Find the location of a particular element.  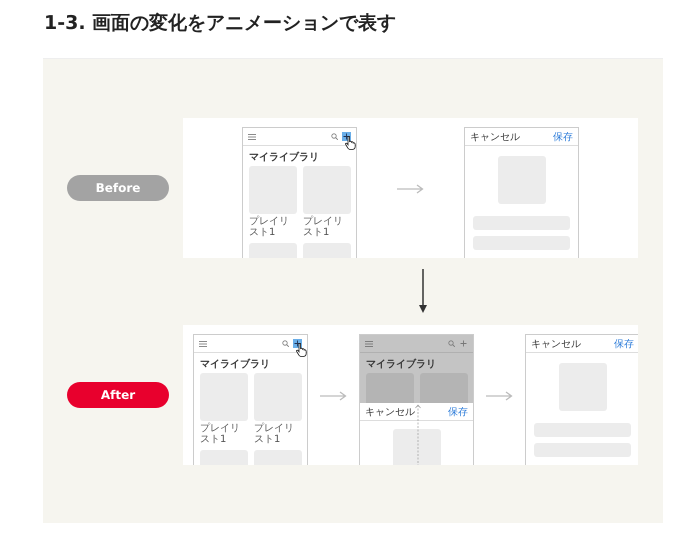

step-badge: After is located at coordinates (118, 395).